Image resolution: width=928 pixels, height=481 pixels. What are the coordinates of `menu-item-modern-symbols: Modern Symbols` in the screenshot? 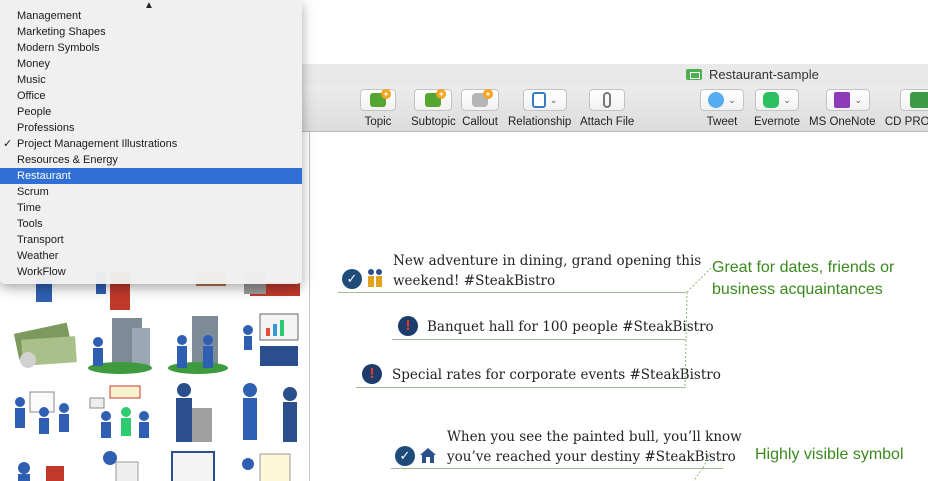 It's located at (151, 48).